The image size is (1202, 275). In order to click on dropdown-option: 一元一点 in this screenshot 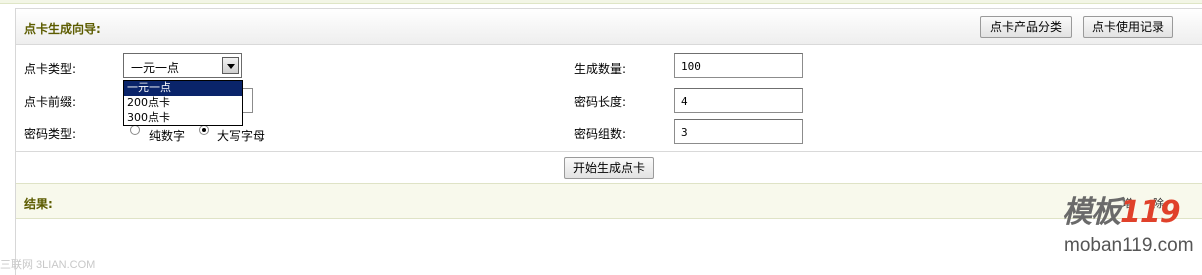, I will do `click(183, 88)`.